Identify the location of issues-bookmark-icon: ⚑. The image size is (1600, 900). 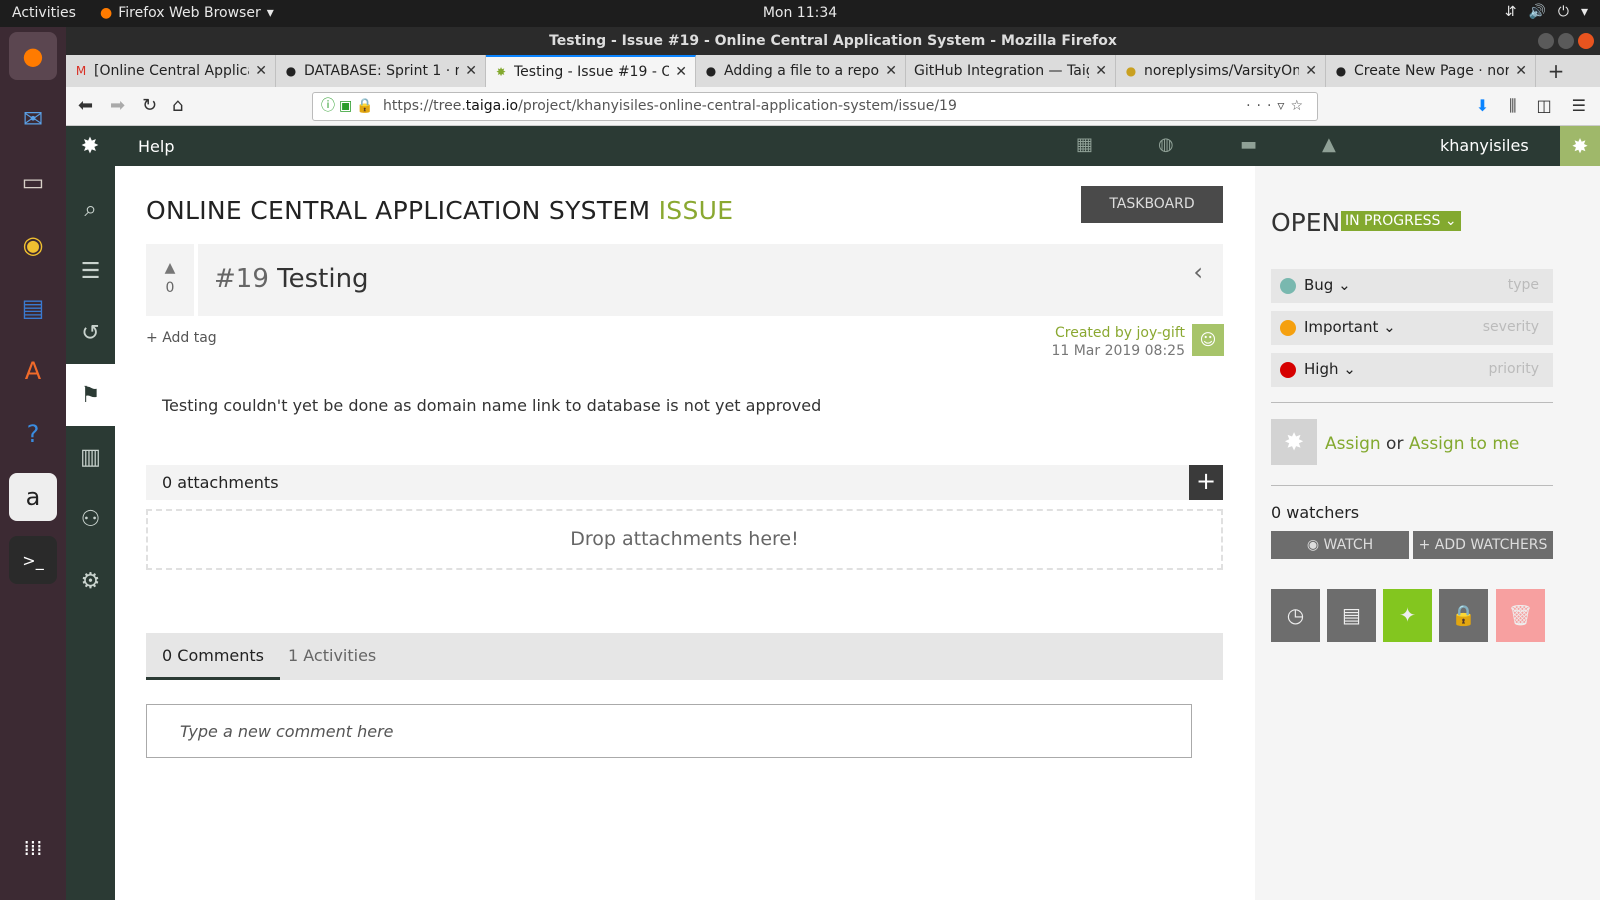
(90, 395).